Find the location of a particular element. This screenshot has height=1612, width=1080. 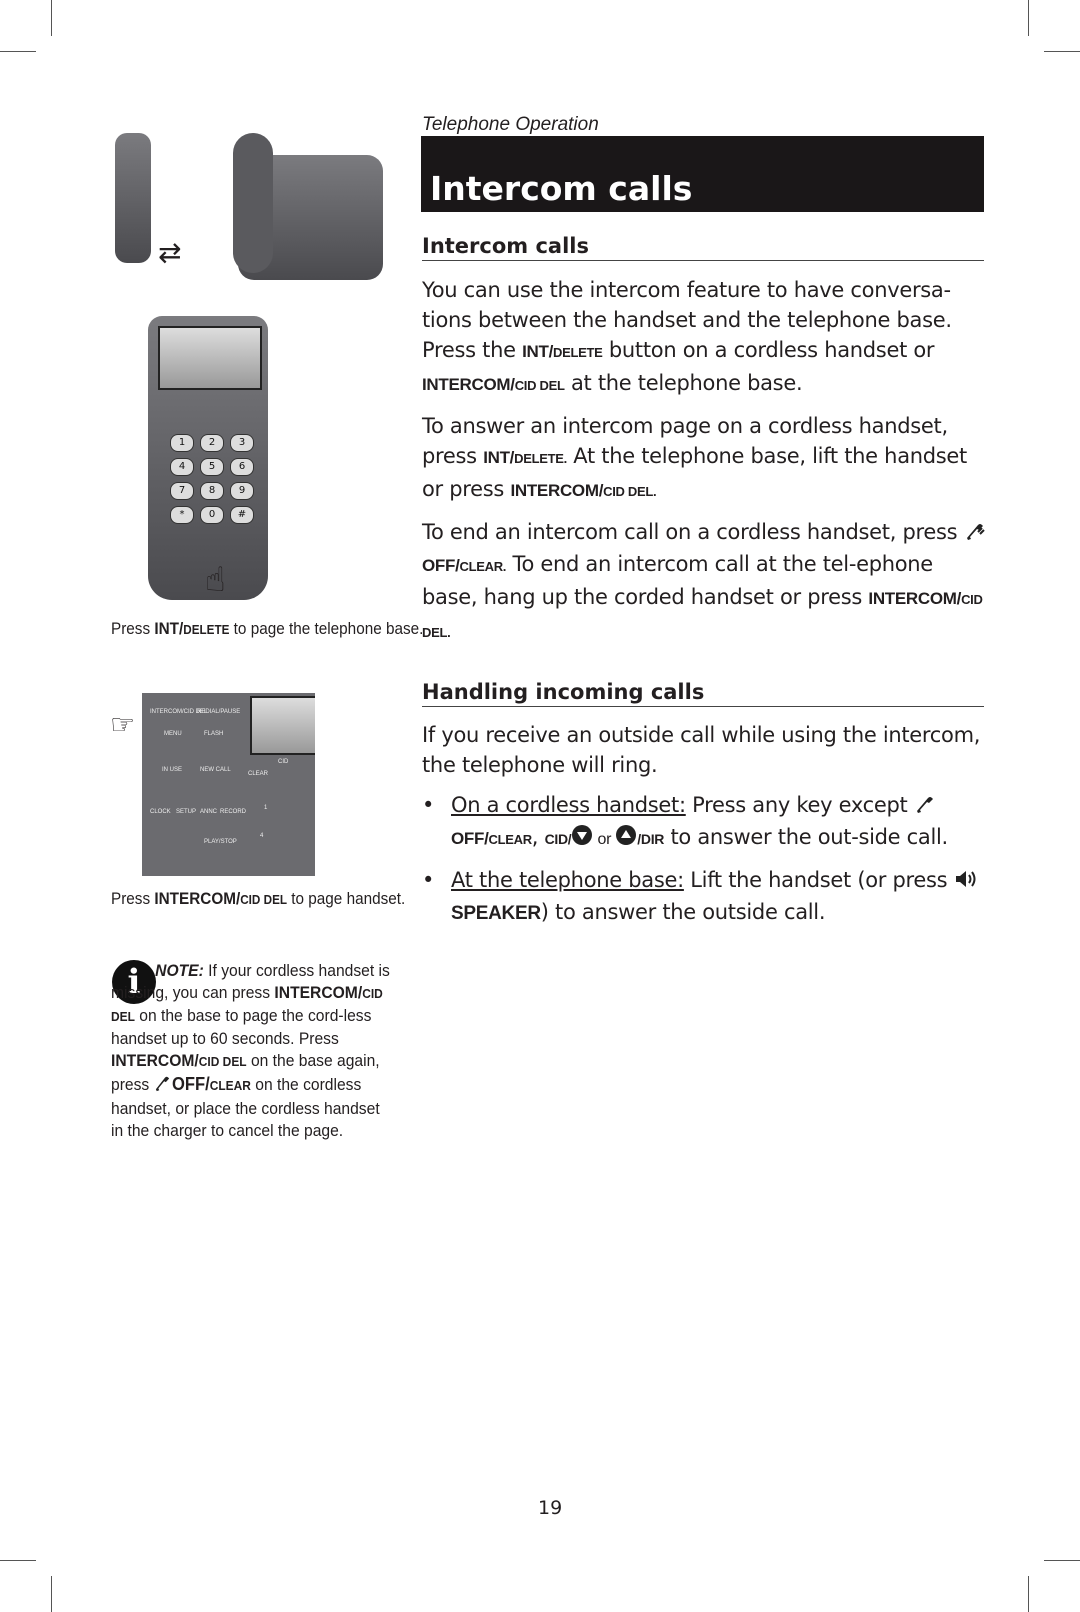

base-button-label: MENU is located at coordinates (173, 734).